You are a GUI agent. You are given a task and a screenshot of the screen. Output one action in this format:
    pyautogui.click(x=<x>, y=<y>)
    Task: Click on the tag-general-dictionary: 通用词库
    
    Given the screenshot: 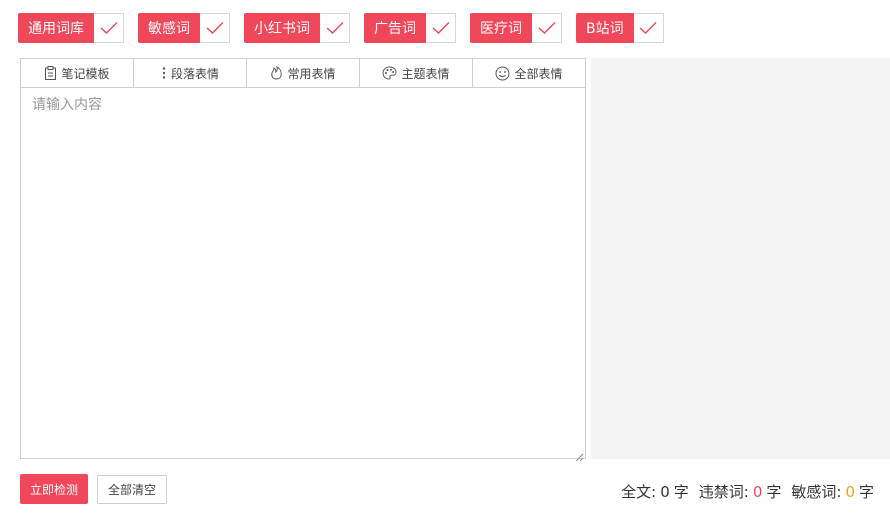 What is the action you would take?
    pyautogui.click(x=71, y=28)
    